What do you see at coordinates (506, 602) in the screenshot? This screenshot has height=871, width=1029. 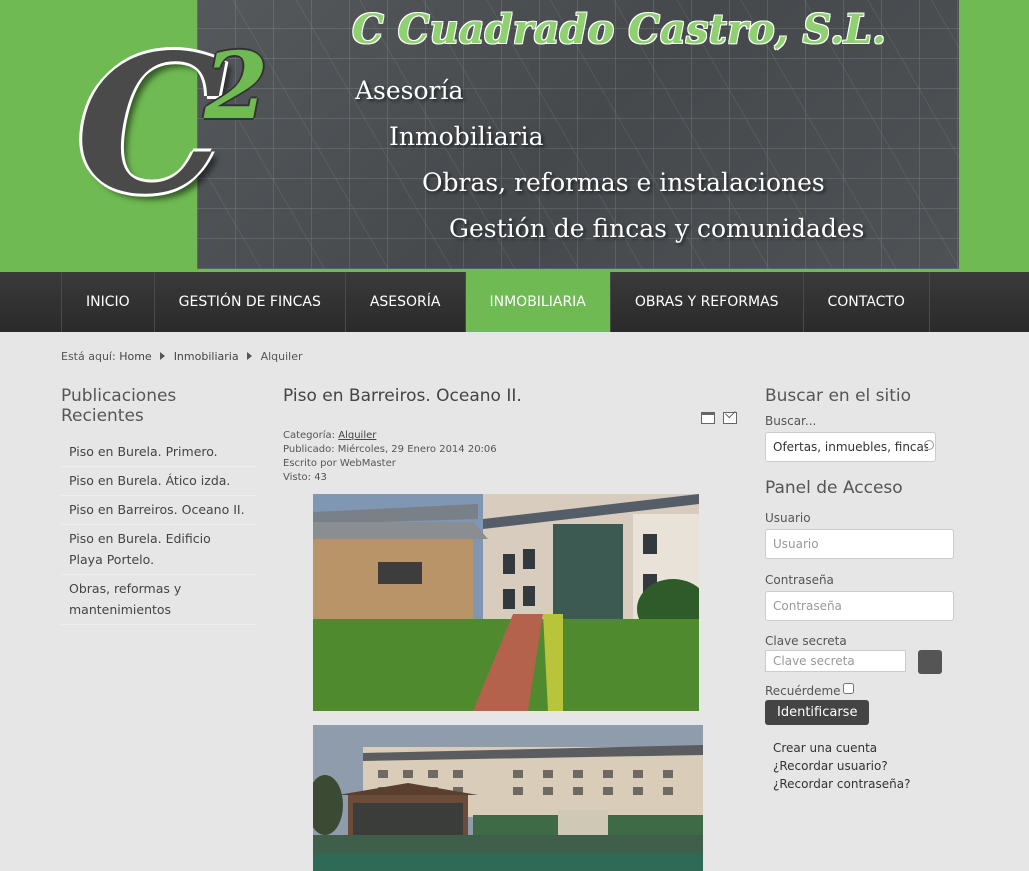 I see `property-photo-courtyard` at bounding box center [506, 602].